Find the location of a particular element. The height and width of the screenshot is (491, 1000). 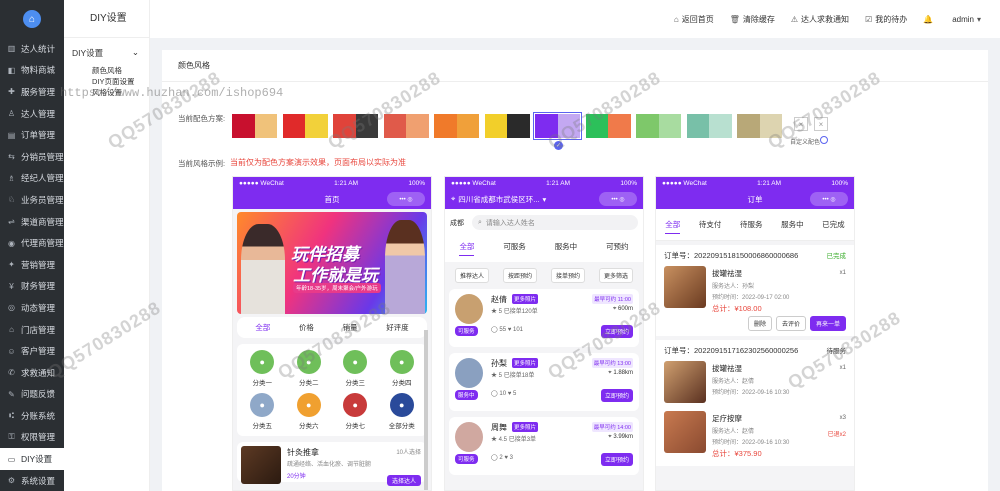

logo: ⌂ is located at coordinates (32, 19).